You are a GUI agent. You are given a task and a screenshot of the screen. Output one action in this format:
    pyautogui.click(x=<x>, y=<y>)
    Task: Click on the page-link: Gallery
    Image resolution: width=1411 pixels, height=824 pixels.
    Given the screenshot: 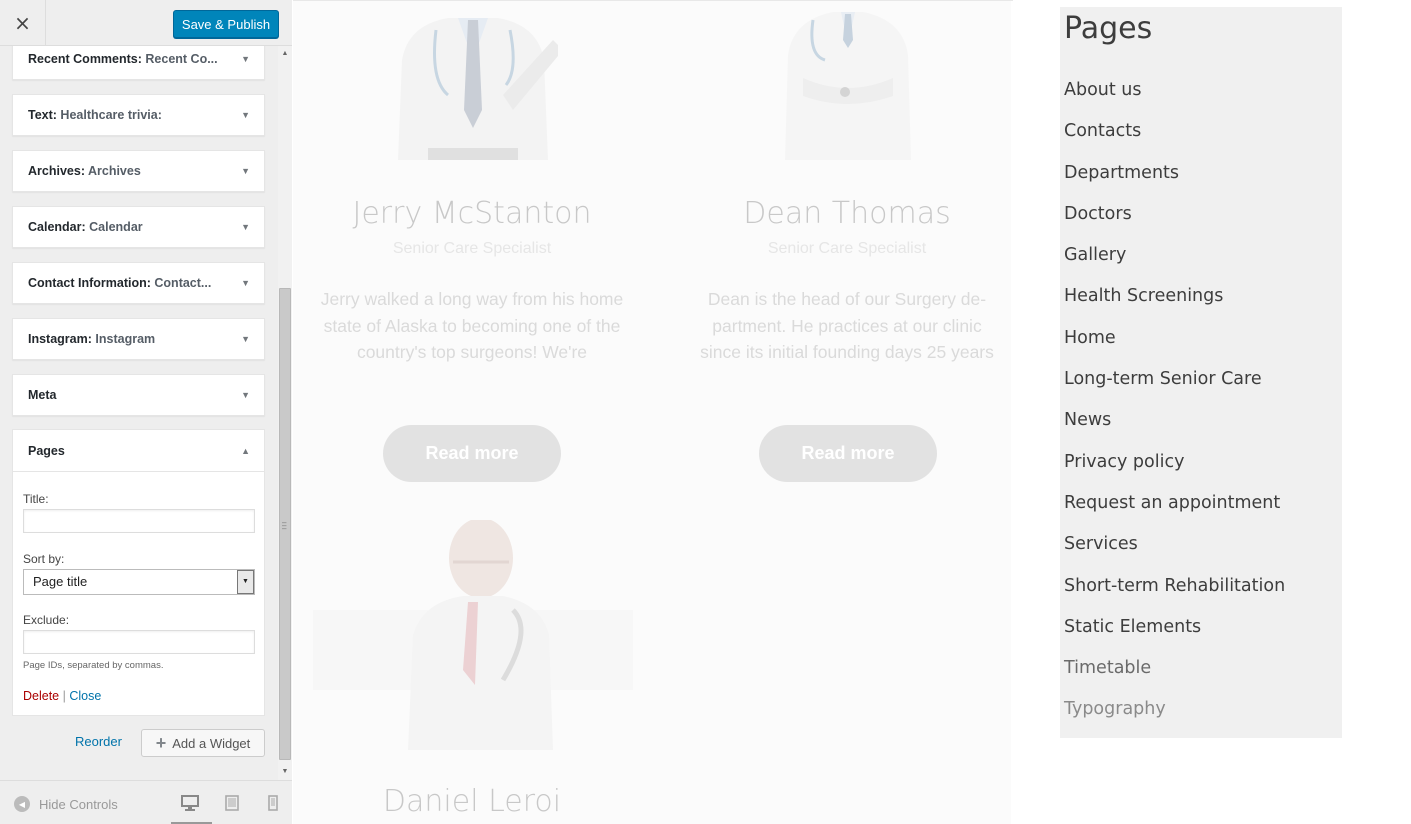 What is the action you would take?
    pyautogui.click(x=1174, y=262)
    